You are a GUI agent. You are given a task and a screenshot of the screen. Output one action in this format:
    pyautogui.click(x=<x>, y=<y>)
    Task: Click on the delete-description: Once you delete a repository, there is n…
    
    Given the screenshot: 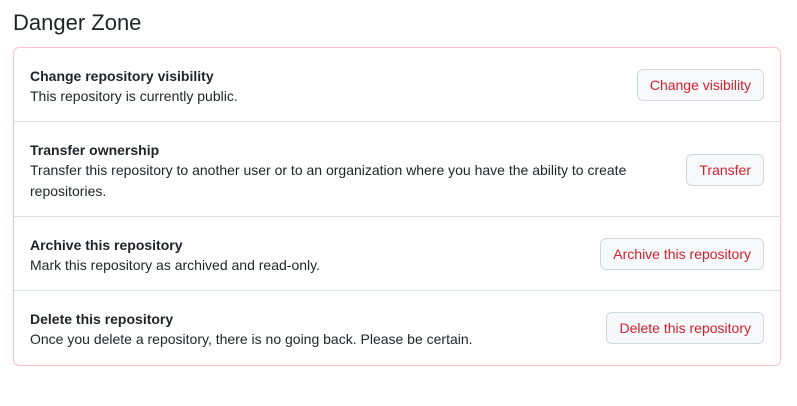 What is the action you would take?
    pyautogui.click(x=251, y=339)
    